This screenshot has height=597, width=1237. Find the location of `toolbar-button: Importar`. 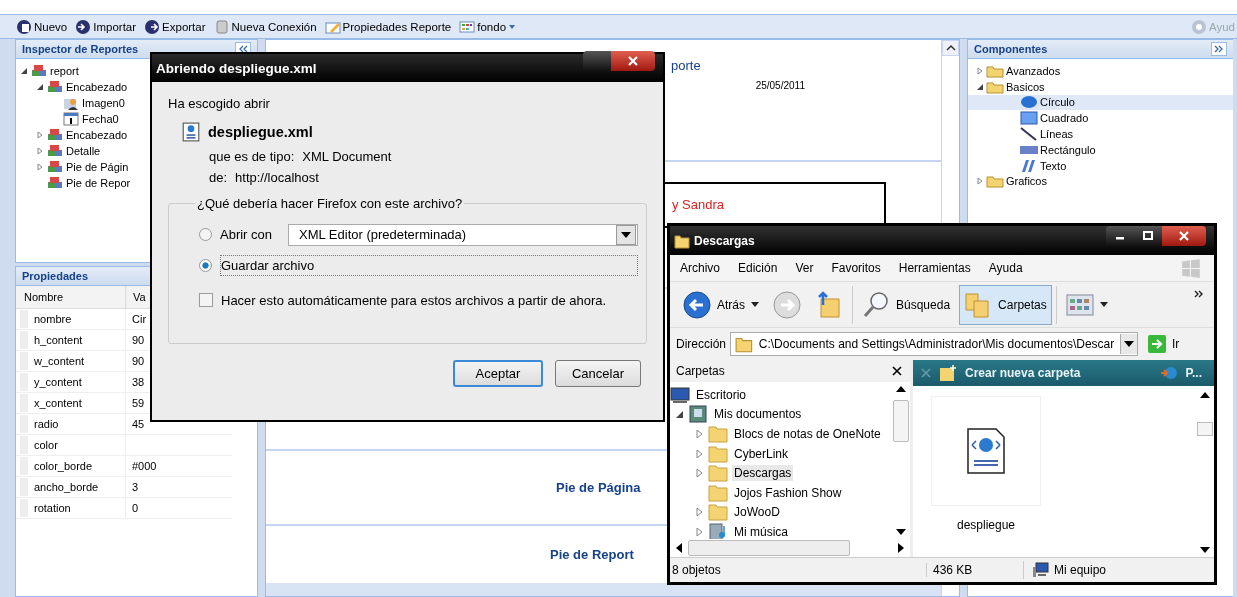

toolbar-button: Importar is located at coordinates (106, 26).